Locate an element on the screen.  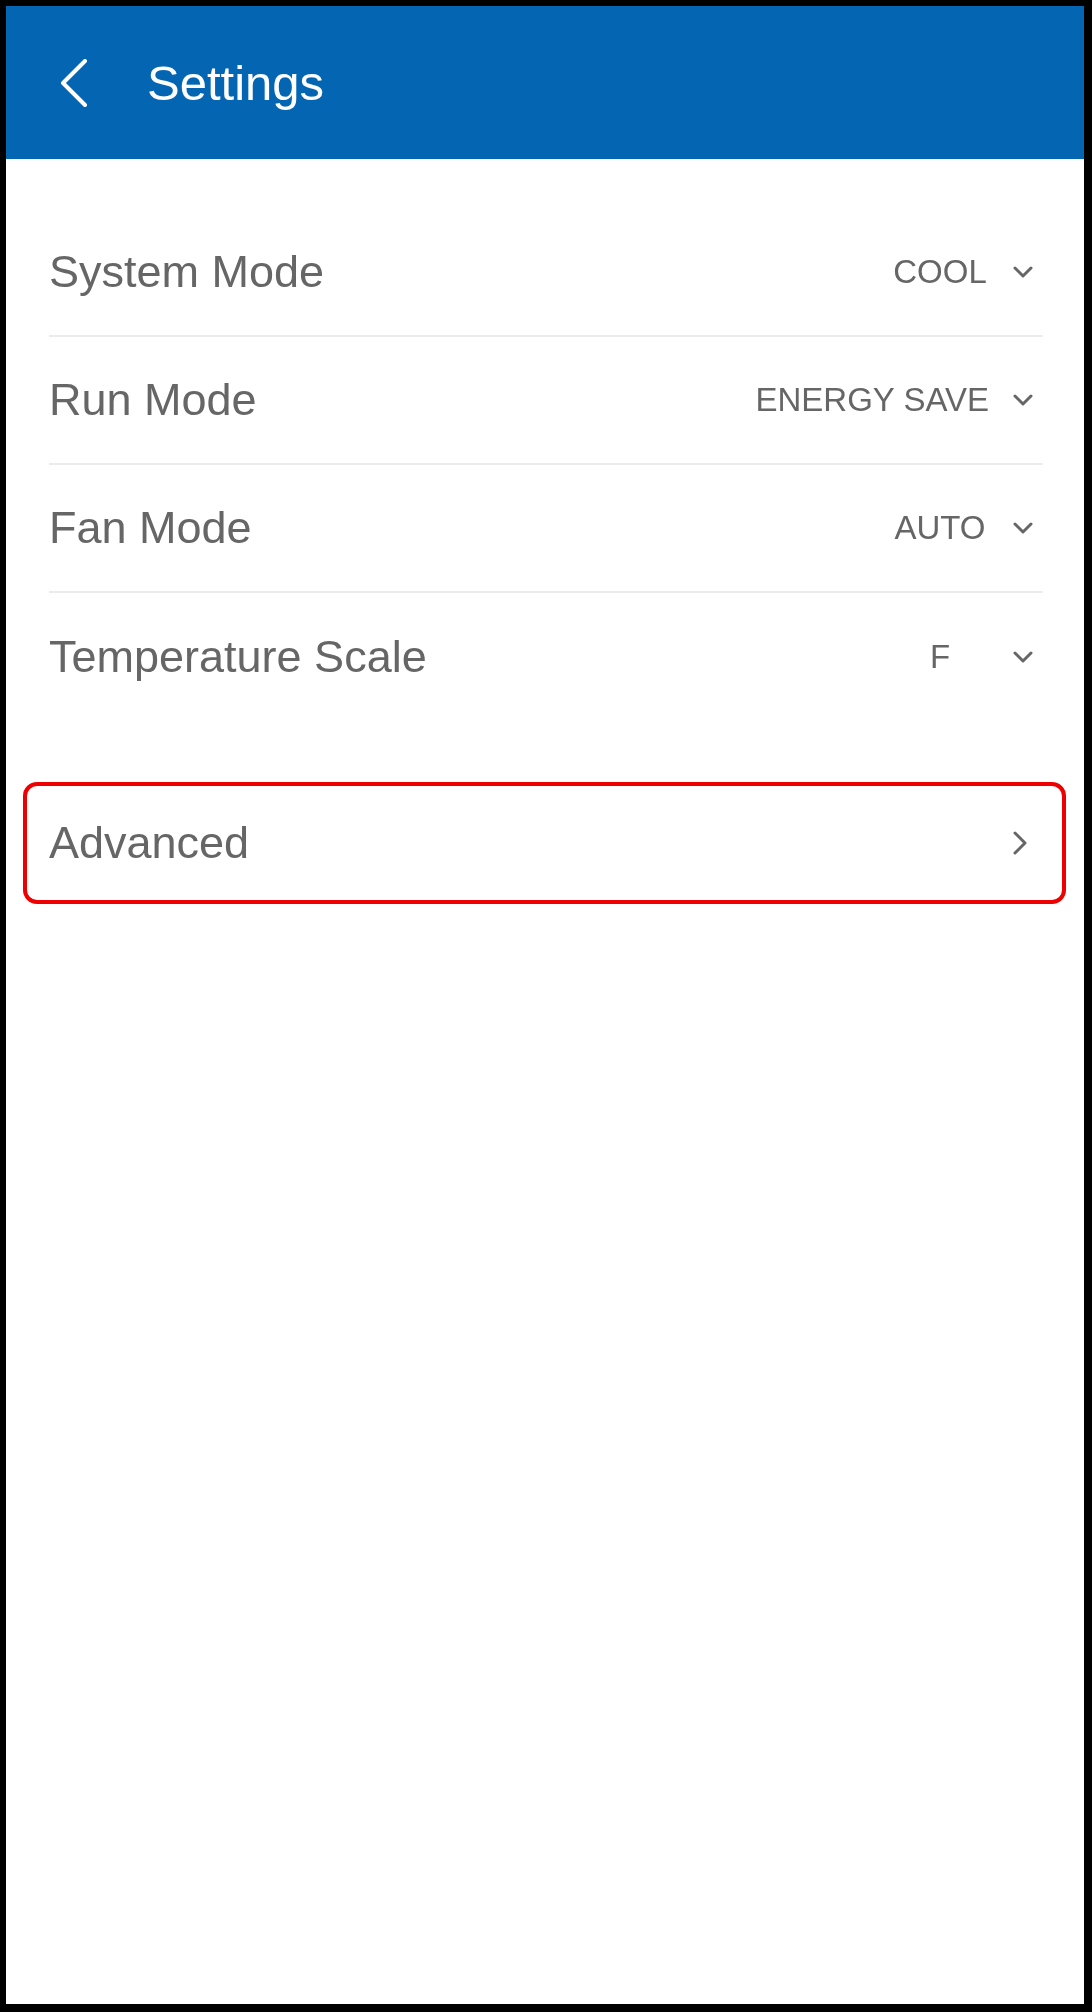
setting-label: Fan Mode is located at coordinates (150, 528).